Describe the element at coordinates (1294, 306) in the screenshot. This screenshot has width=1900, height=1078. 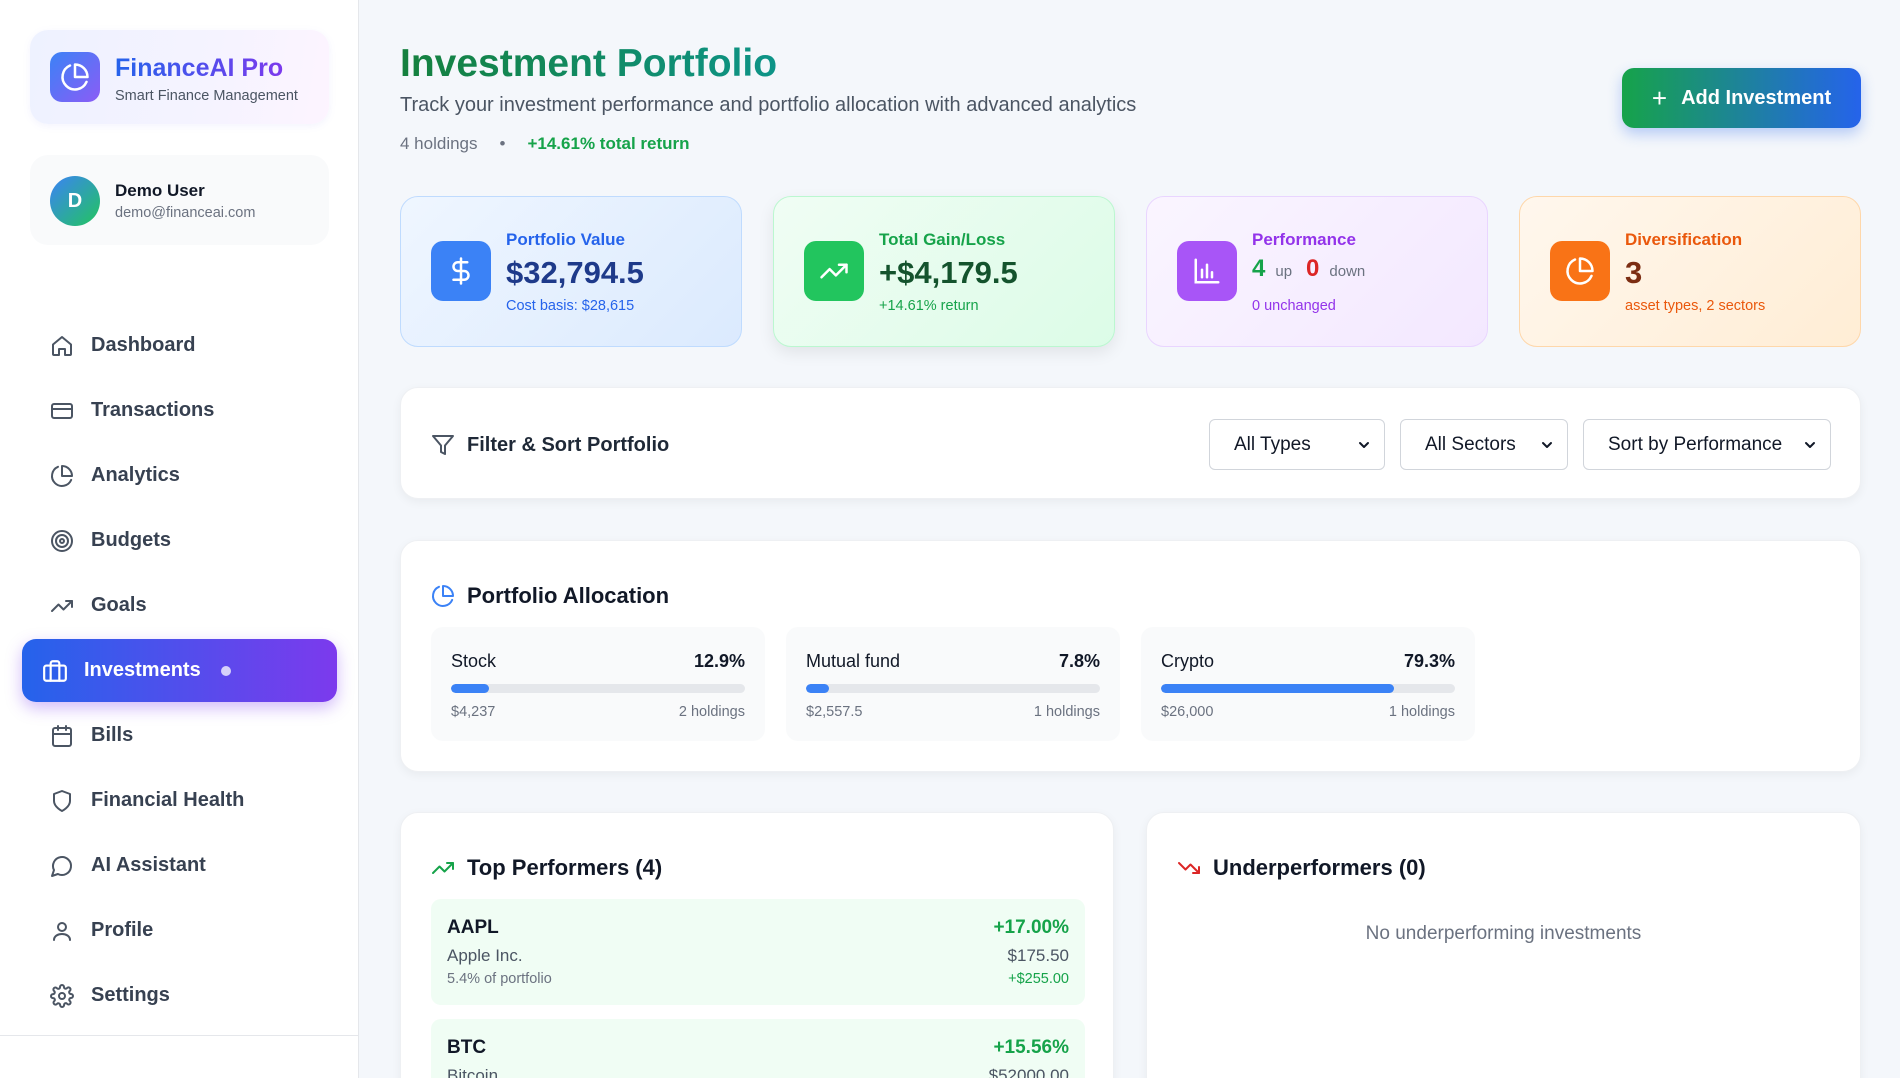
I see `stat-foot: 0 unchanged` at that location.